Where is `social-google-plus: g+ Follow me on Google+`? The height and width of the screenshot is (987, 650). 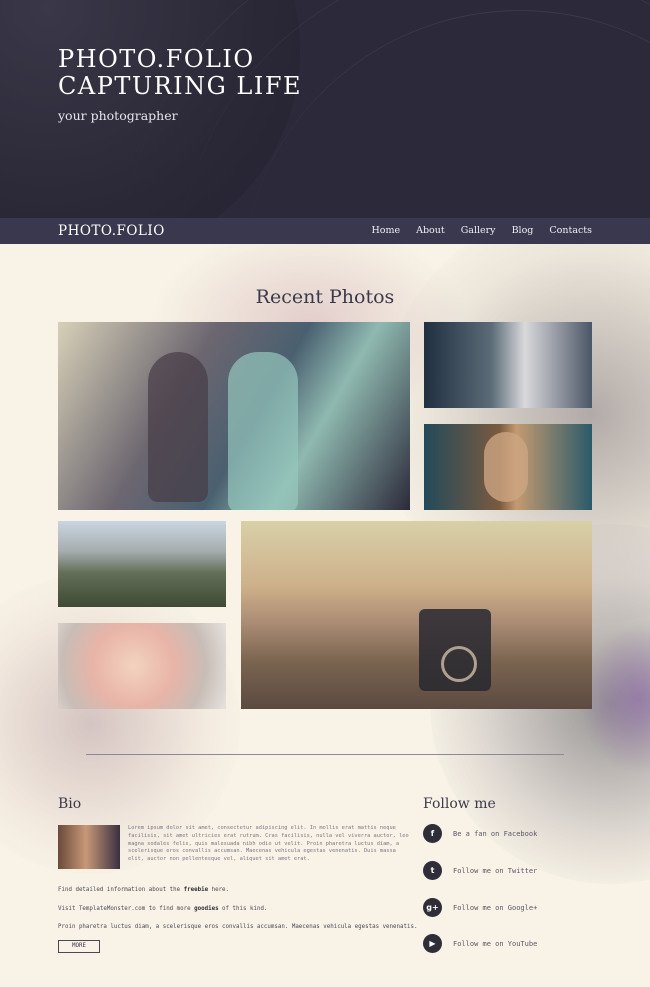
social-google-plus: g+ Follow me on Google+ is located at coordinates (480, 907).